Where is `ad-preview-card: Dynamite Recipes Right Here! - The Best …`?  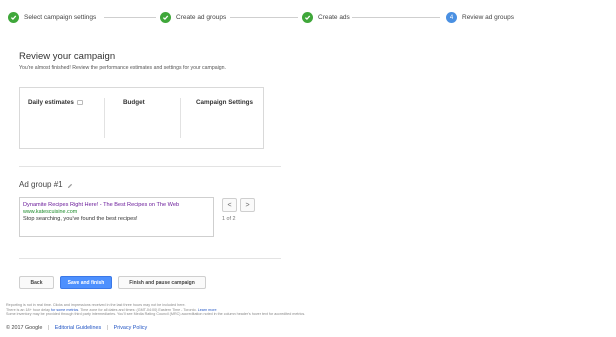 ad-preview-card: Dynamite Recipes Right Here! - The Best … is located at coordinates (116, 217).